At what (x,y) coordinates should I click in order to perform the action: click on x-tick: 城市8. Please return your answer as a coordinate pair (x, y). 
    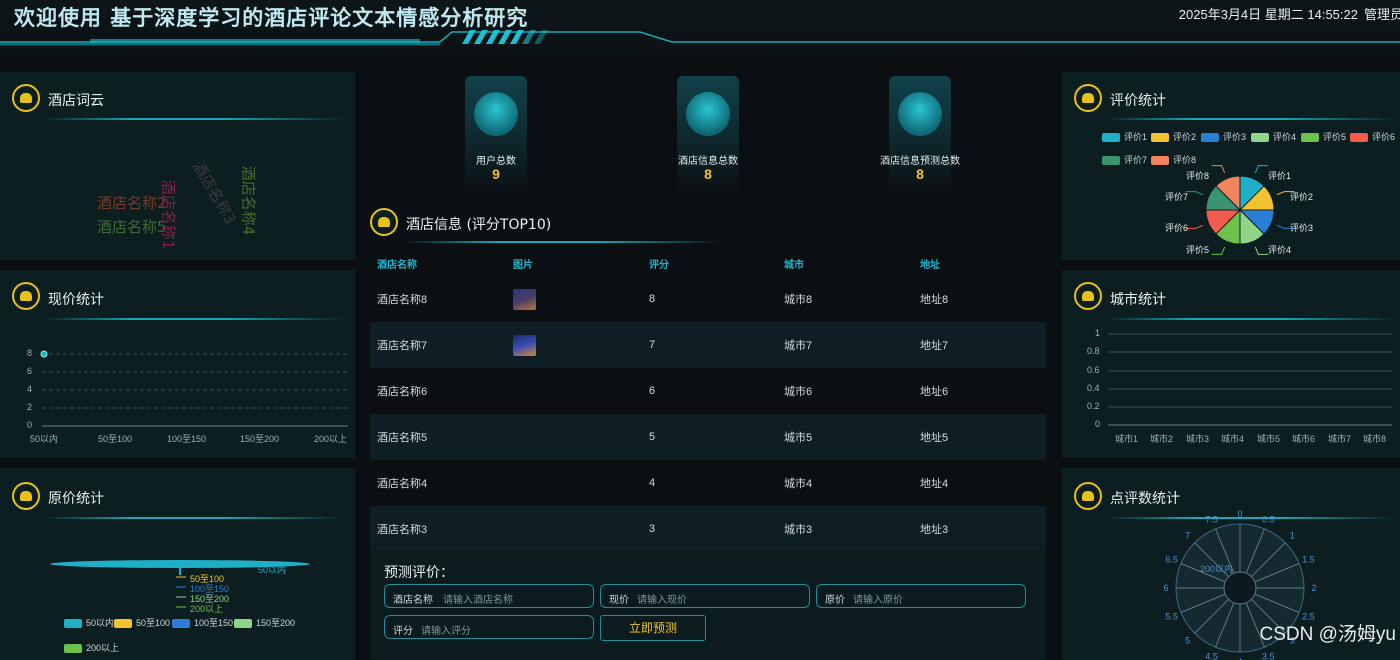
    Looking at the image, I should click on (1375, 439).